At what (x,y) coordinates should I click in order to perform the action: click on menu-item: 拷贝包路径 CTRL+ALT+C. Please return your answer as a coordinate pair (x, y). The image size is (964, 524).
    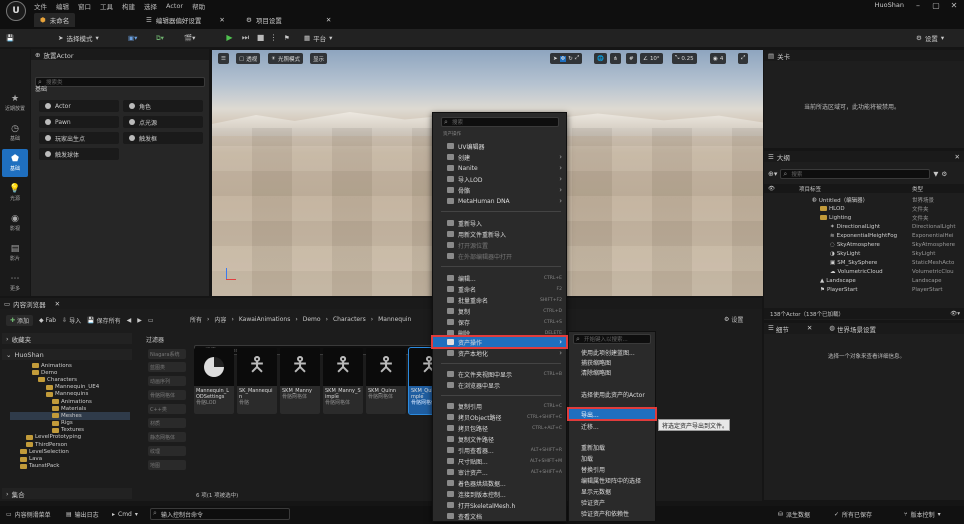
    Looking at the image, I should click on (499, 428).